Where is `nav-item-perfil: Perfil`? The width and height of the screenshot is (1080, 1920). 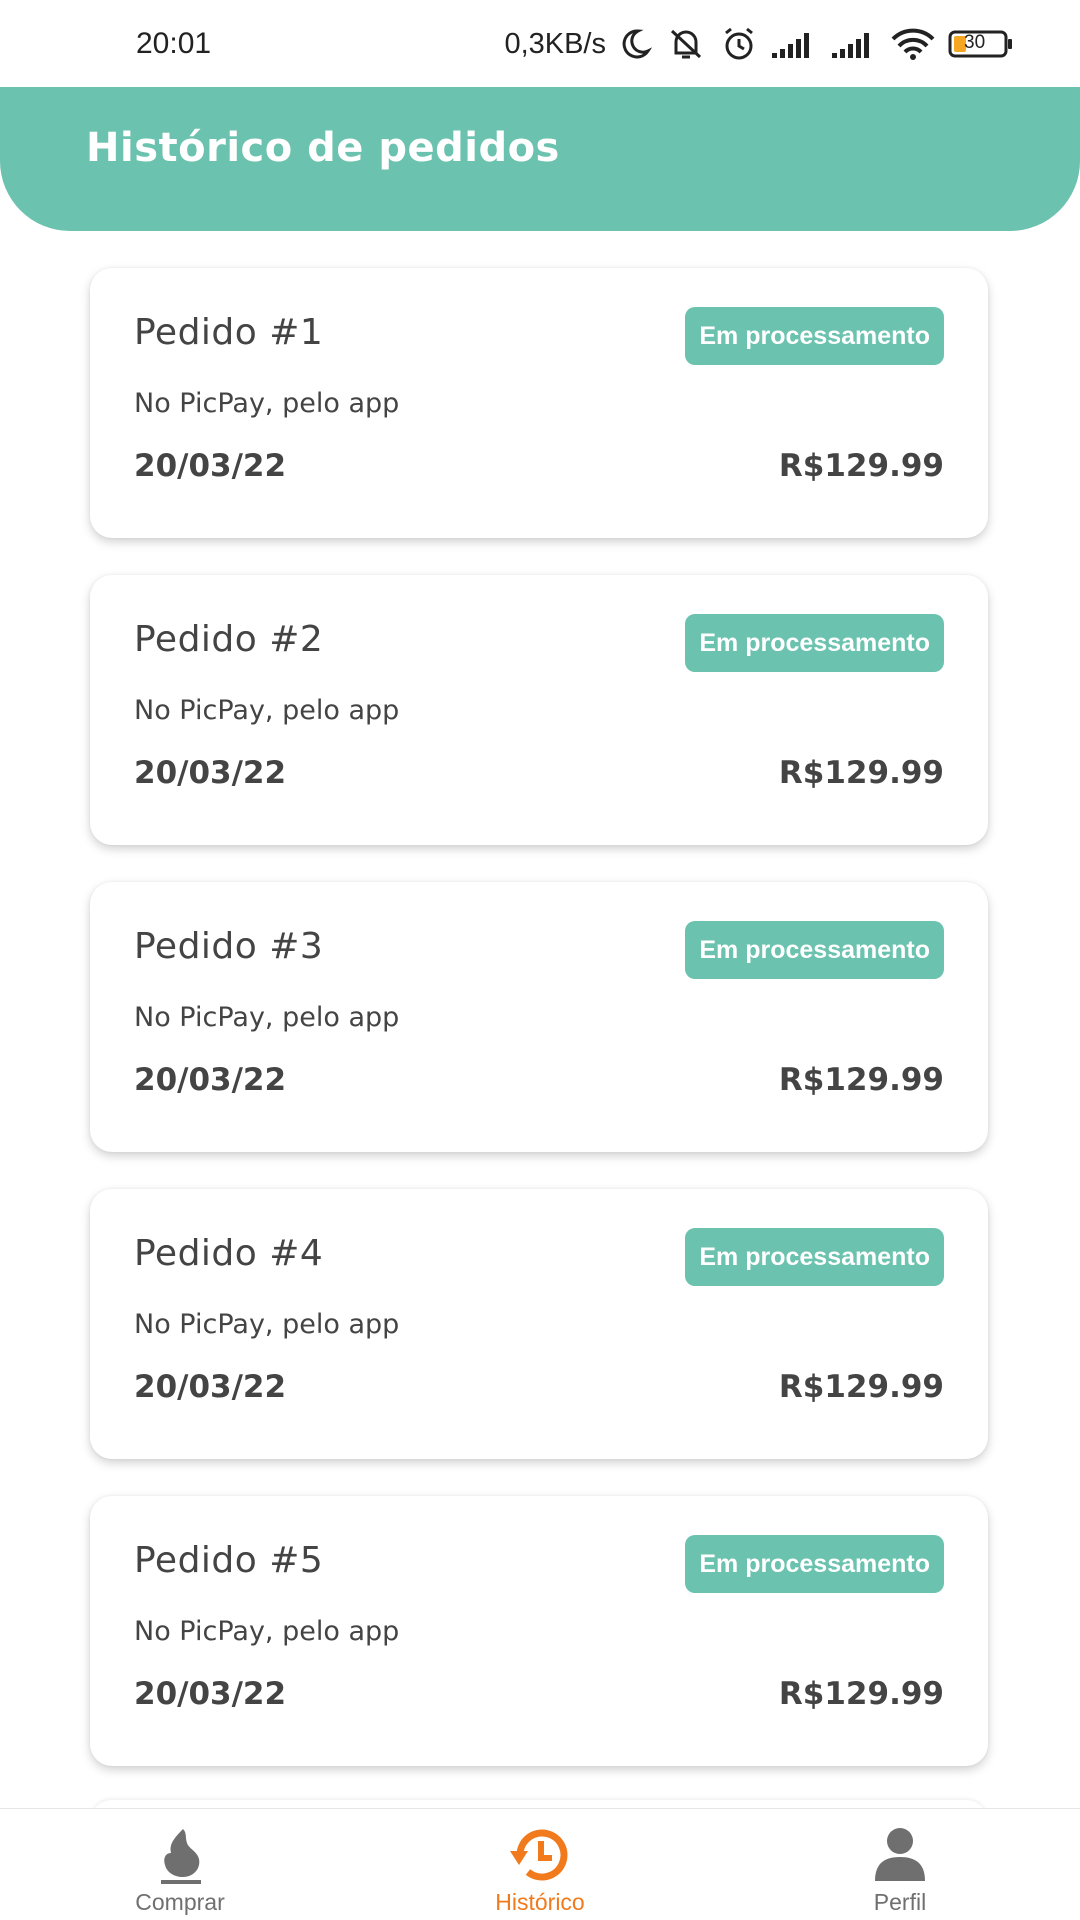
nav-item-perfil: Perfil is located at coordinates (900, 1864).